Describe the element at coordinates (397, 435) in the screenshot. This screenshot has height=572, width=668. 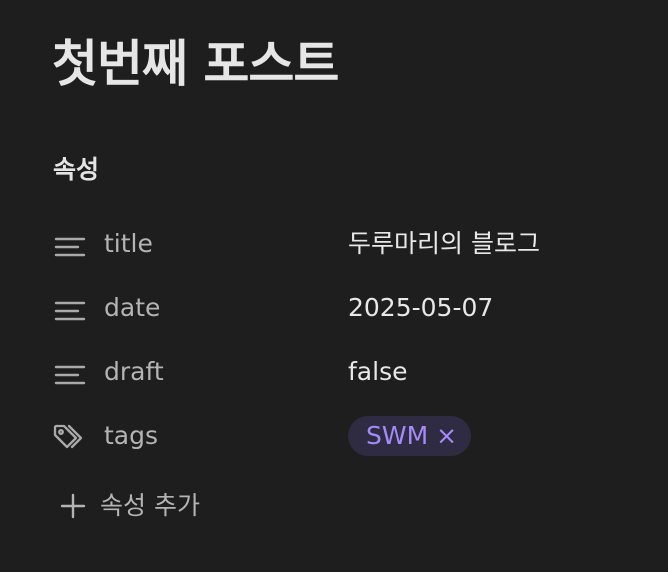
I see `tag-label: SWM` at that location.